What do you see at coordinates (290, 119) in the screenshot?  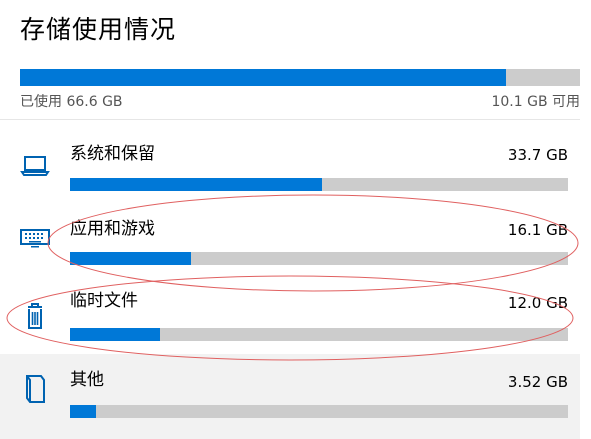 I see `divider` at bounding box center [290, 119].